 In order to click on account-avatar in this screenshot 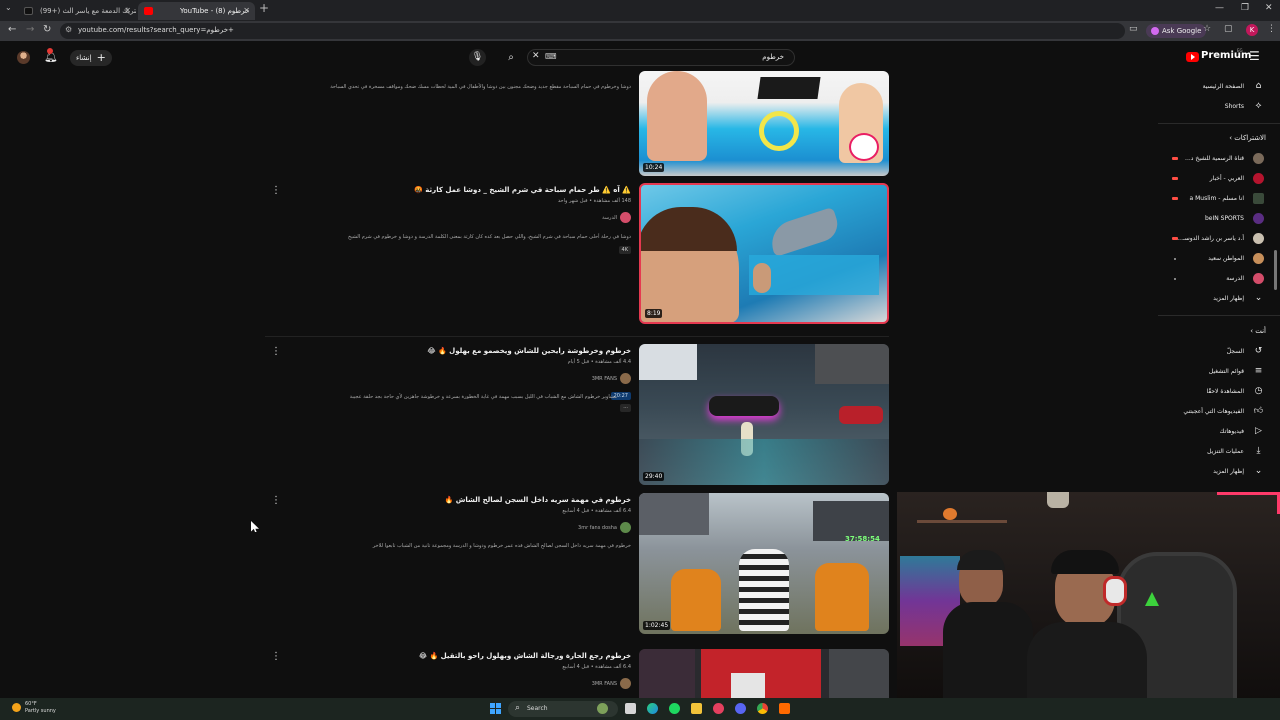, I will do `click(23, 57)`.